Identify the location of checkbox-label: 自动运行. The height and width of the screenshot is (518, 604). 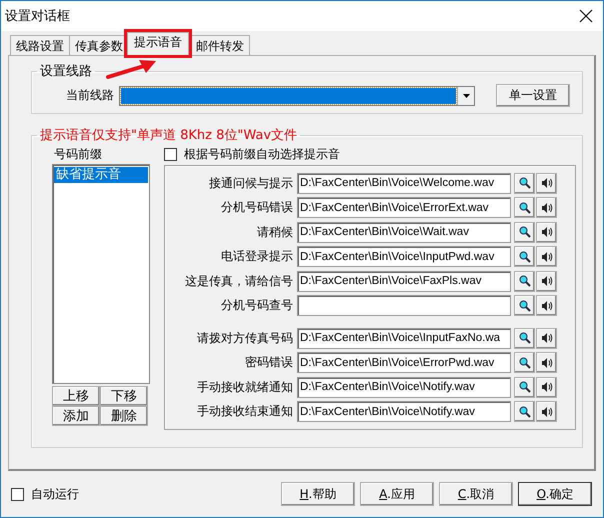
(55, 494).